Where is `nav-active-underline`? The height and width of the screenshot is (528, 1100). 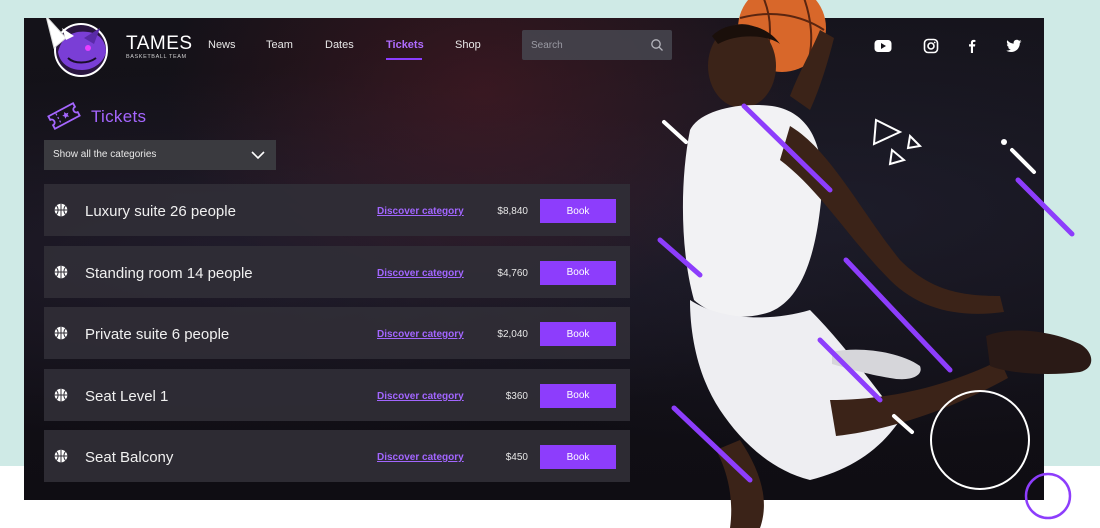 nav-active-underline is located at coordinates (404, 59).